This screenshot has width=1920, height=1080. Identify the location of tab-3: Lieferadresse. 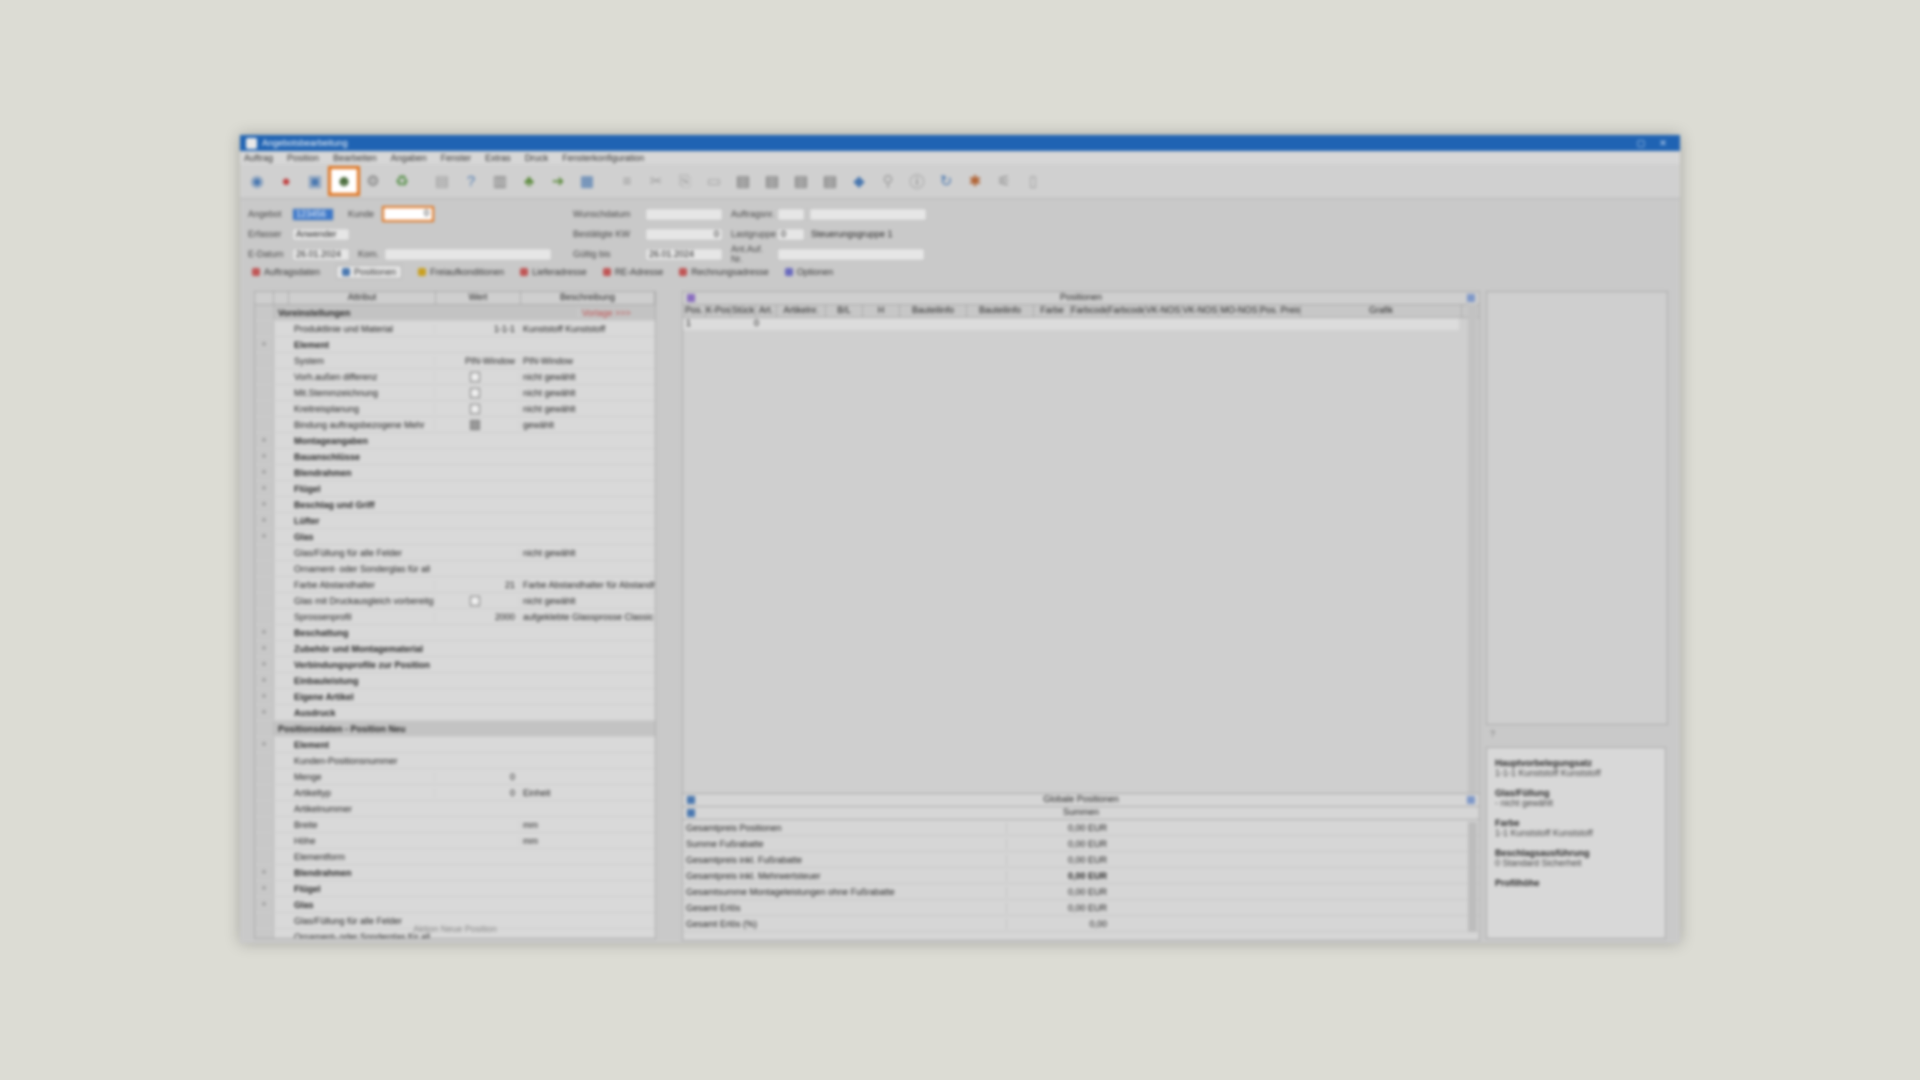
(553, 272).